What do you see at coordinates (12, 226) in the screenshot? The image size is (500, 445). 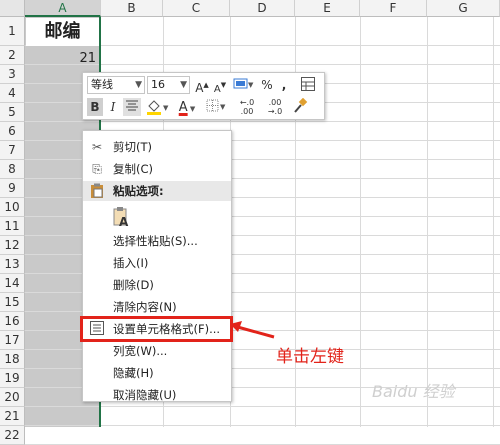 I see `row-header-11: 11` at bounding box center [12, 226].